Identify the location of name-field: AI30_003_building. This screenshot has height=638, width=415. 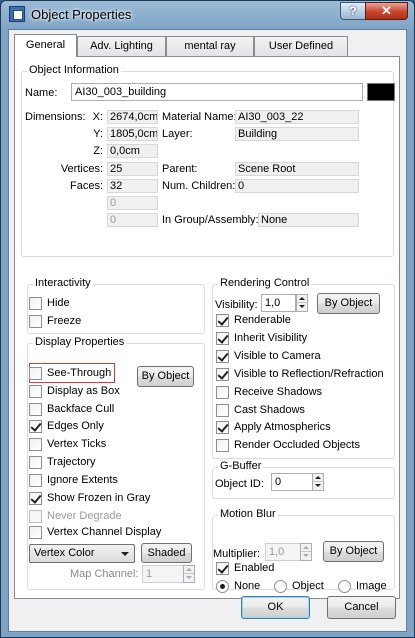
(217, 92).